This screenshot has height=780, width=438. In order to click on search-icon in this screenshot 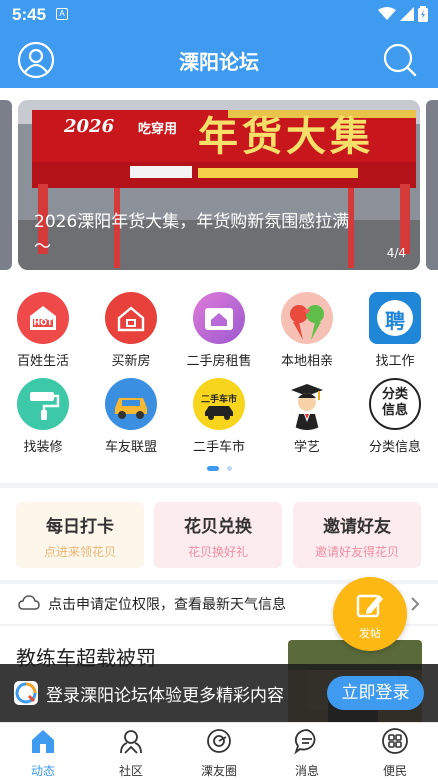, I will do `click(400, 60)`.